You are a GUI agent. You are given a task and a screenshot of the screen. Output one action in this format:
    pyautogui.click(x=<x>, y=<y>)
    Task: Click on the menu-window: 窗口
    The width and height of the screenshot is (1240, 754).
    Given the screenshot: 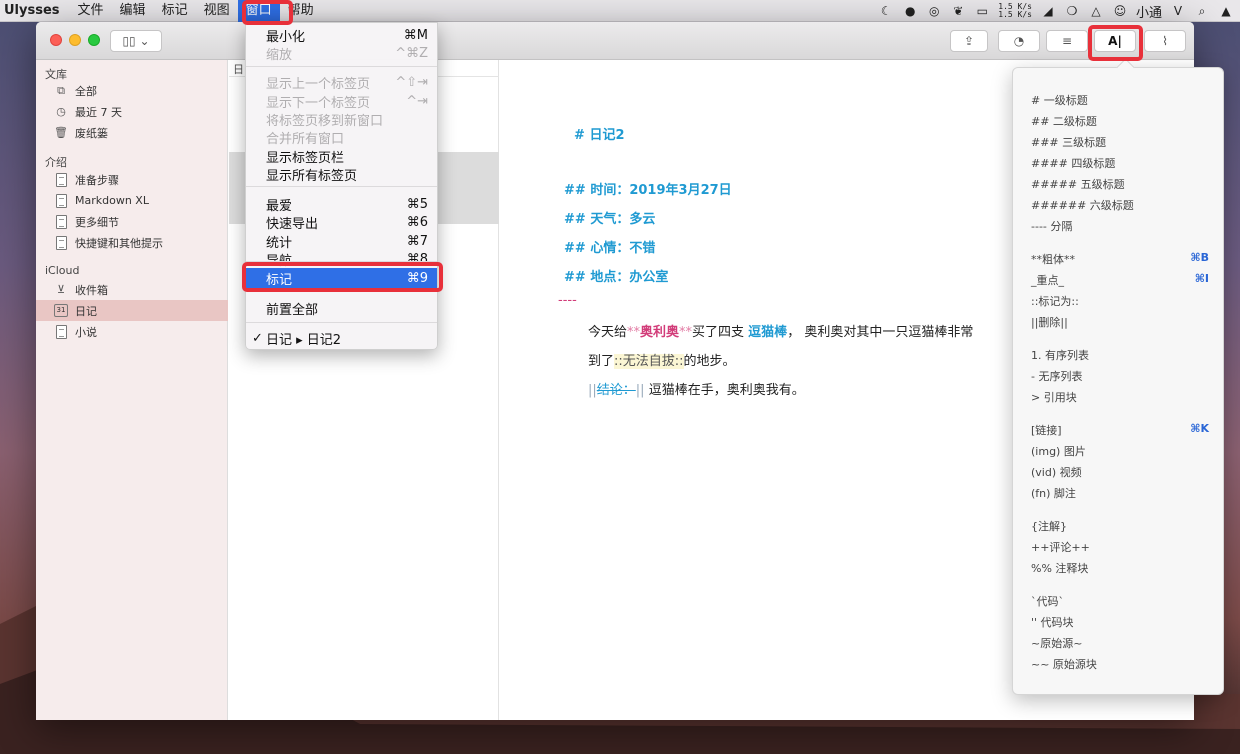 What is the action you would take?
    pyautogui.click(x=258, y=11)
    